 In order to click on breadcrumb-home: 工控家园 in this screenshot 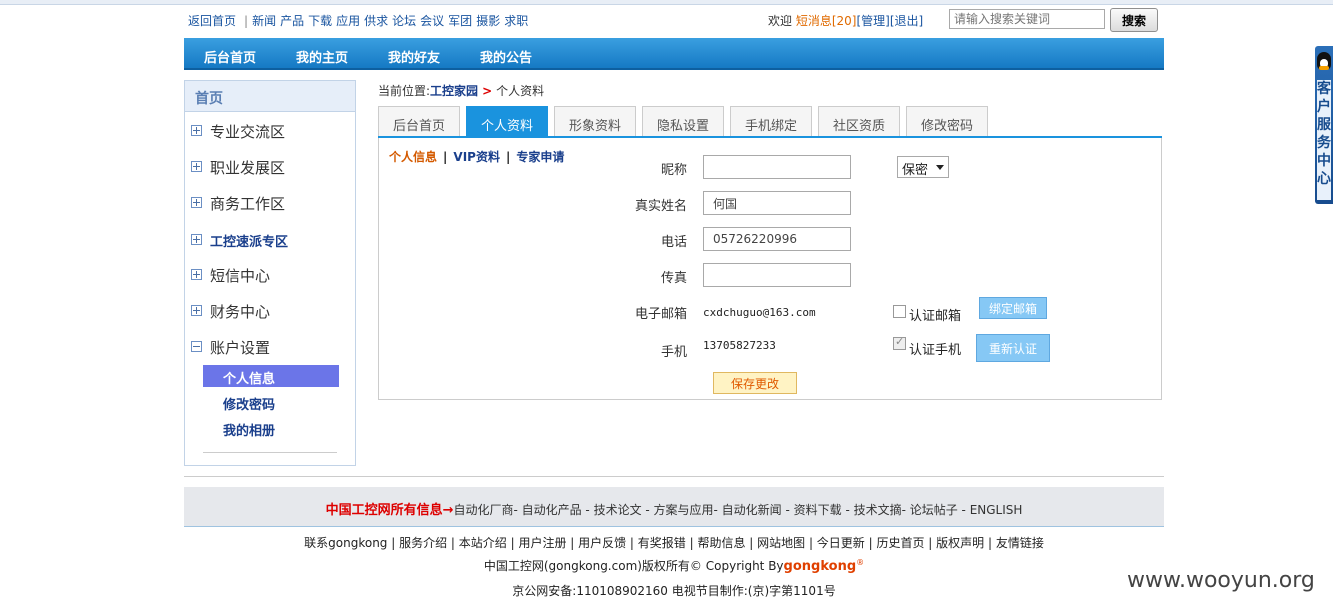, I will do `click(454, 91)`.